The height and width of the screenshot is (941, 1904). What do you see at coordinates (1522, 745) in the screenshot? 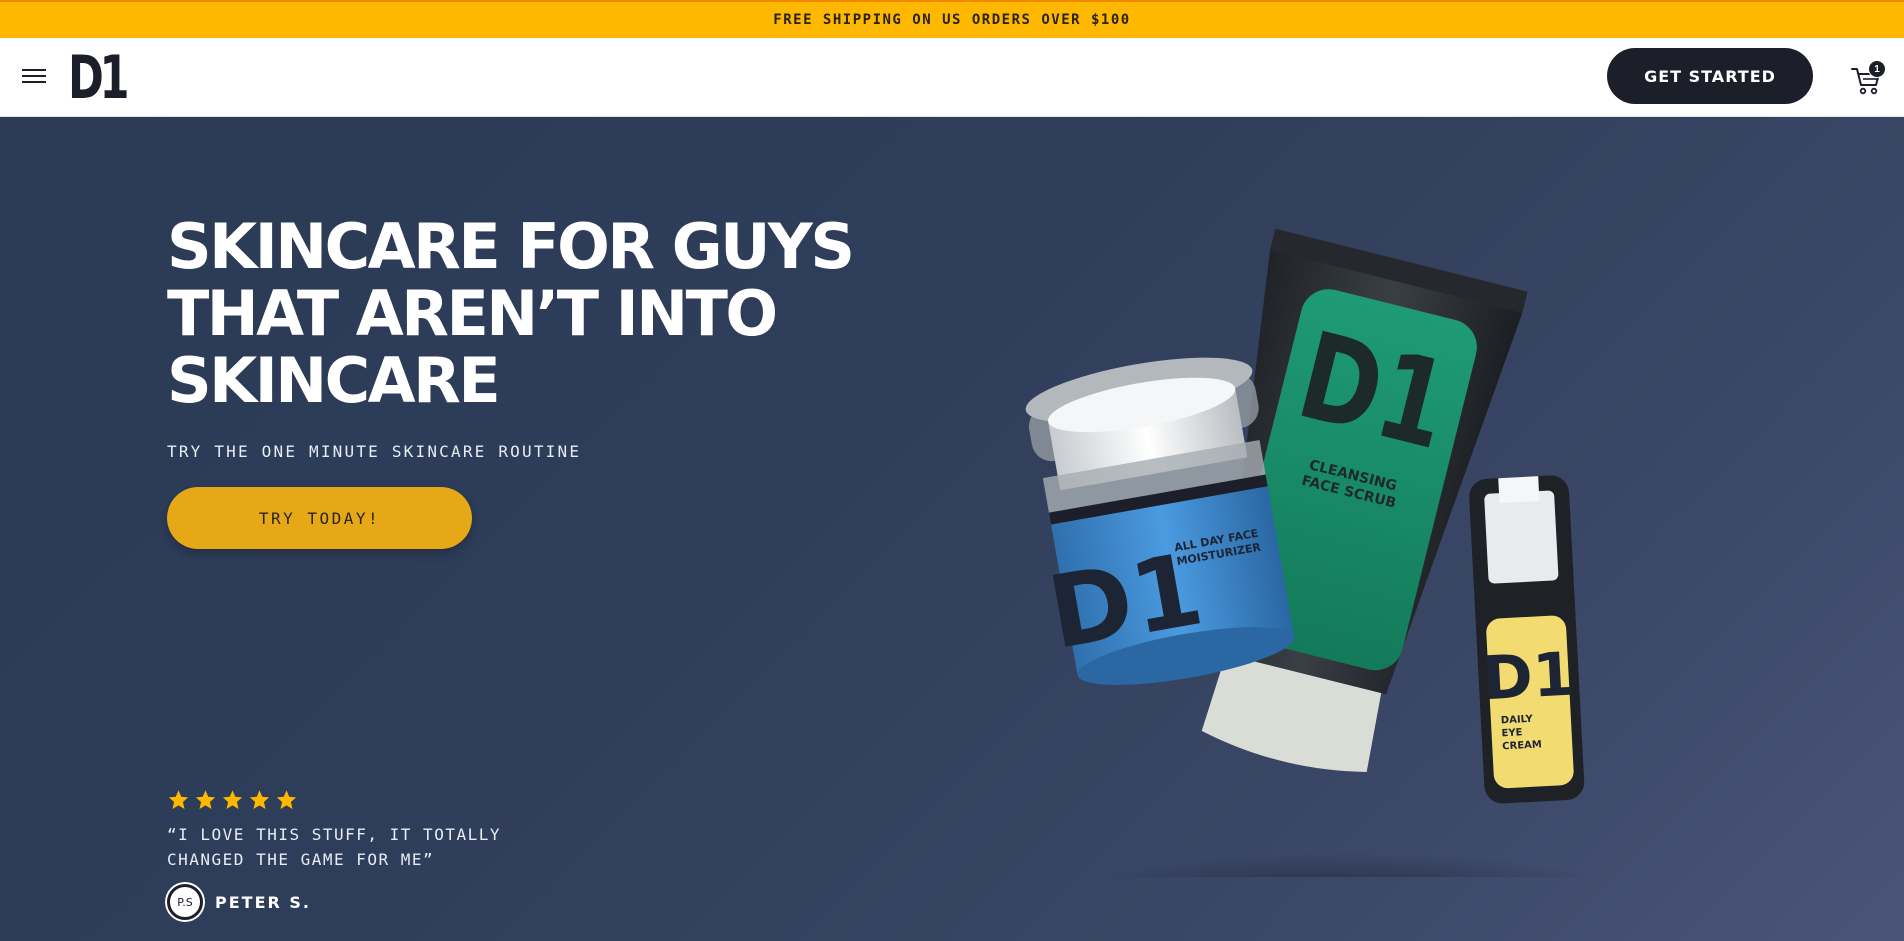
I see `svg-text: CREAM` at bounding box center [1522, 745].